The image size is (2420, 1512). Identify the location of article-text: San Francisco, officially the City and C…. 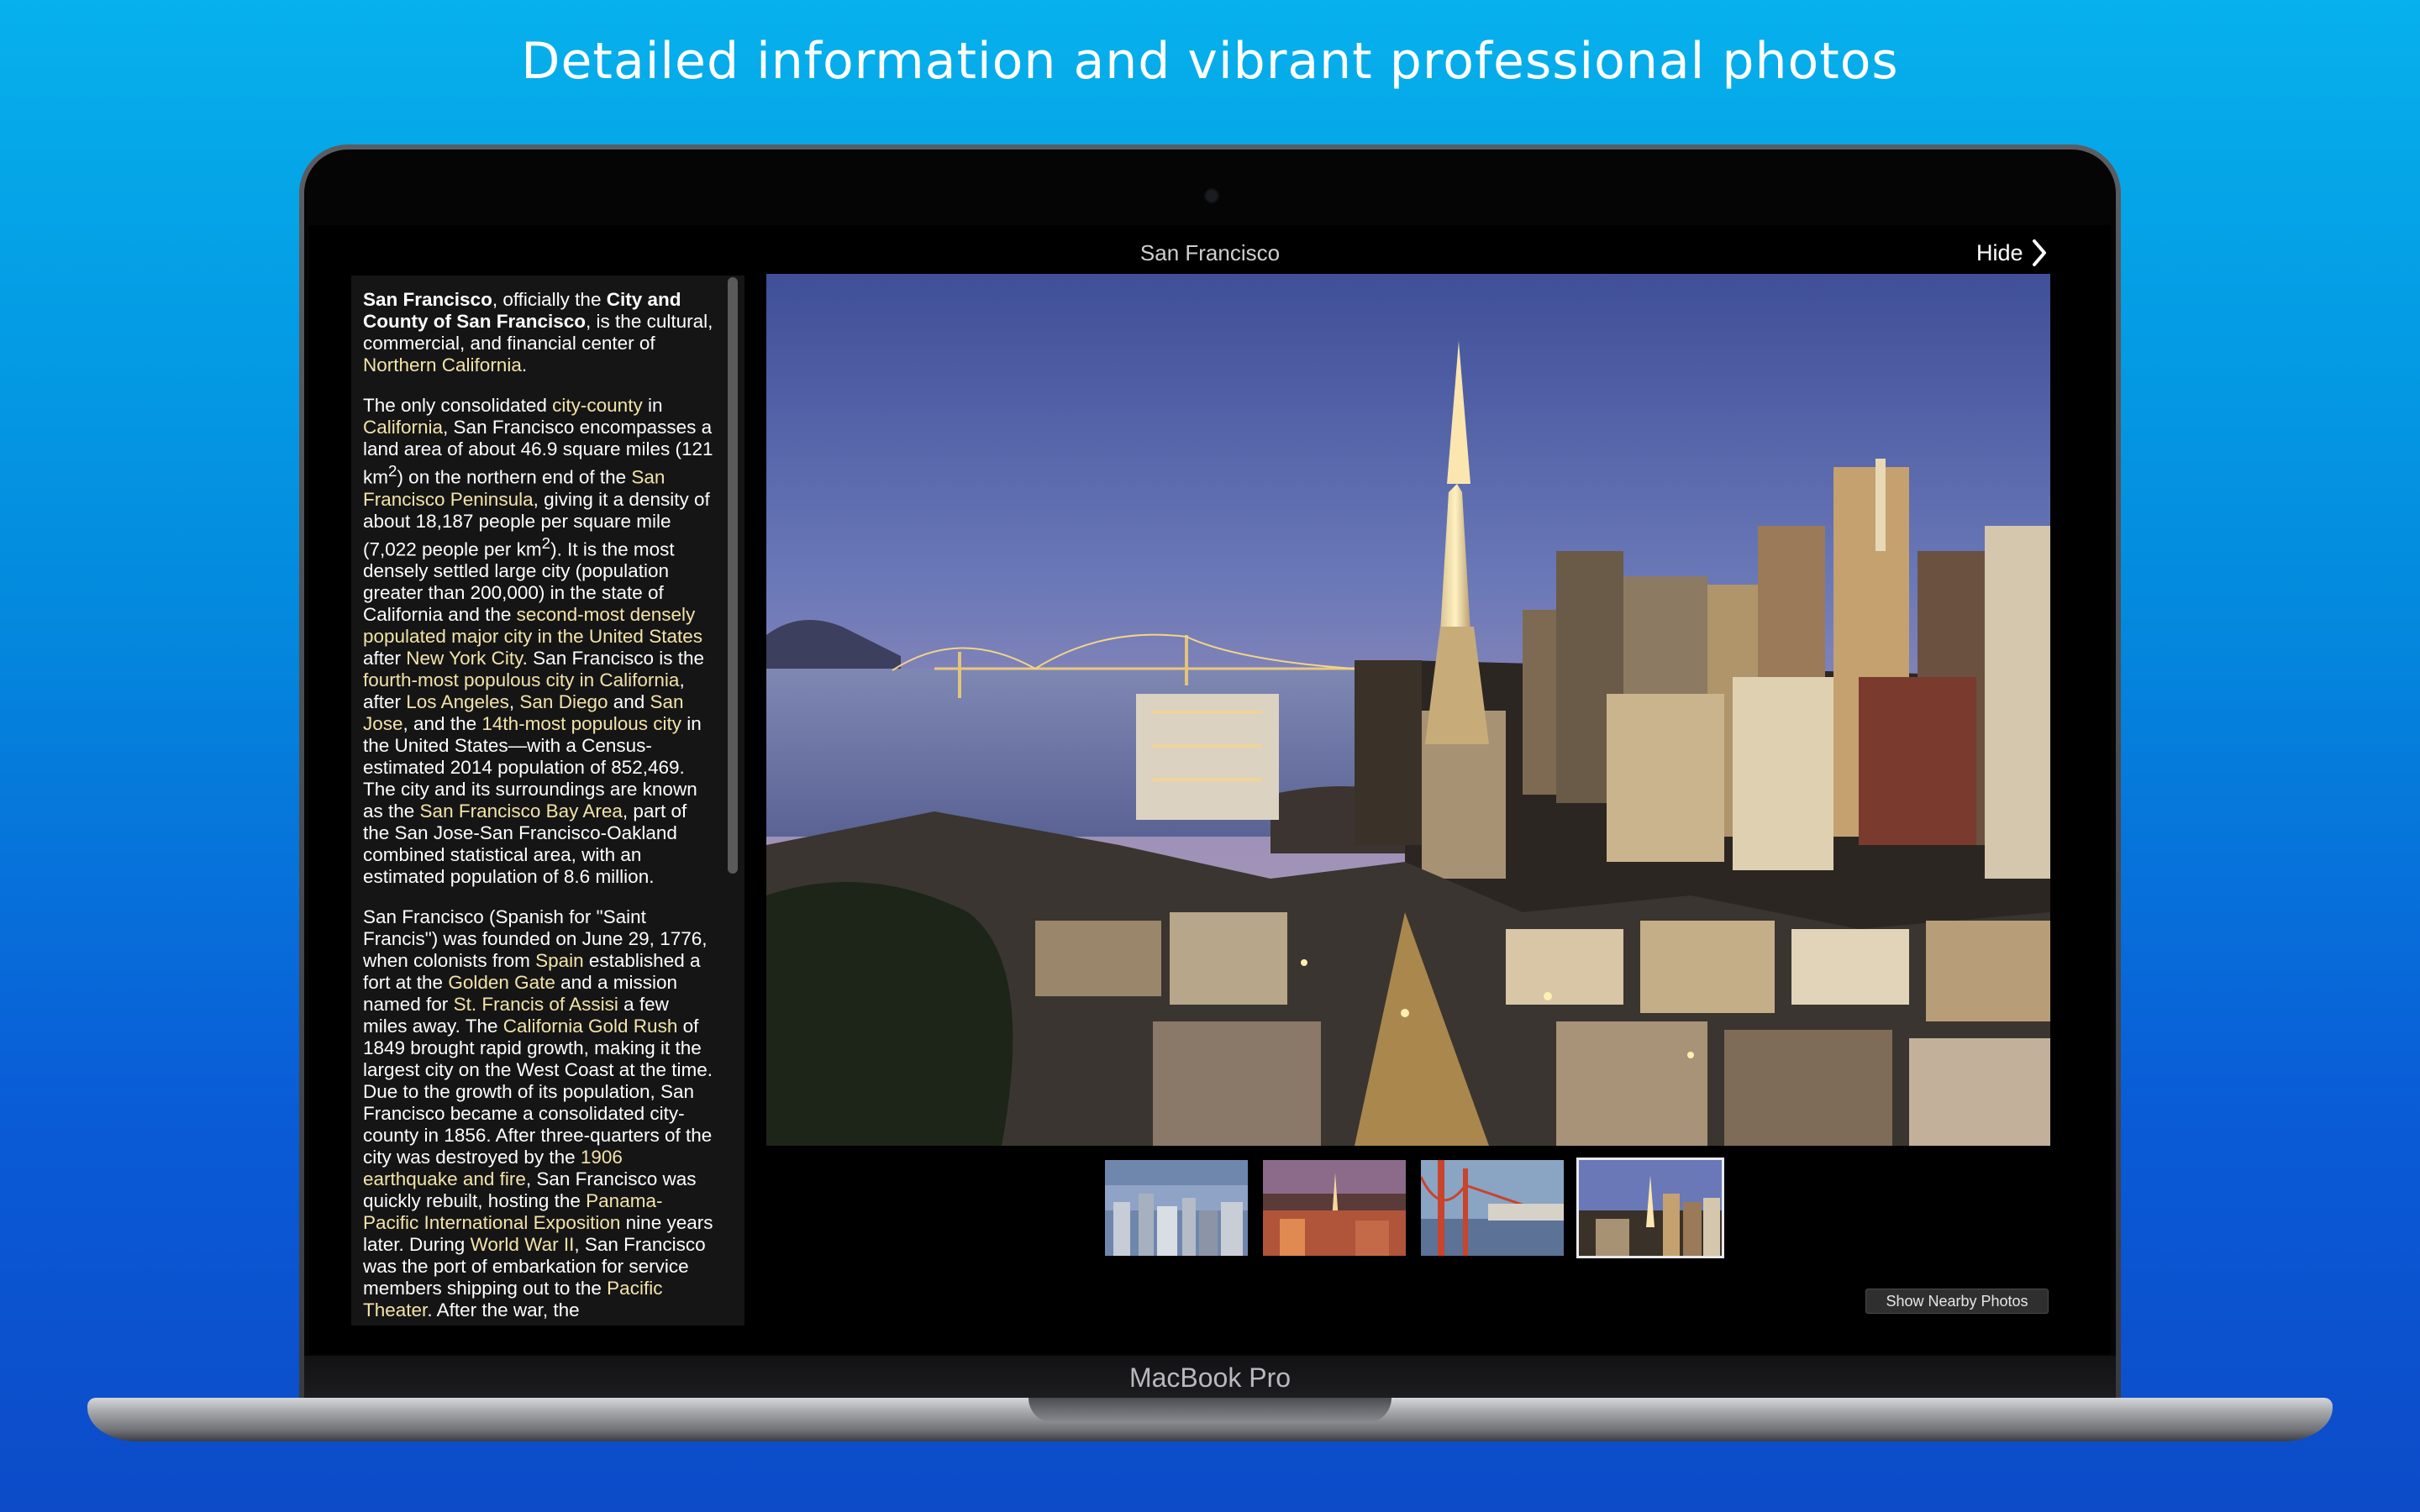
(539, 807).